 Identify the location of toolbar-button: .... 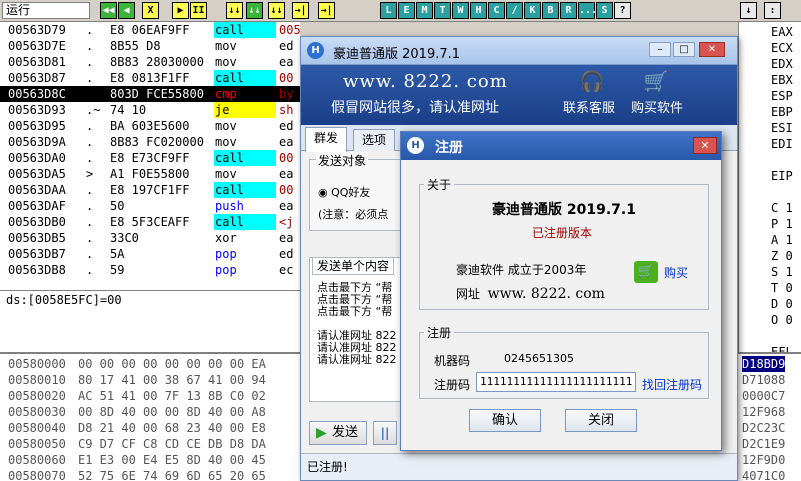
(587, 10).